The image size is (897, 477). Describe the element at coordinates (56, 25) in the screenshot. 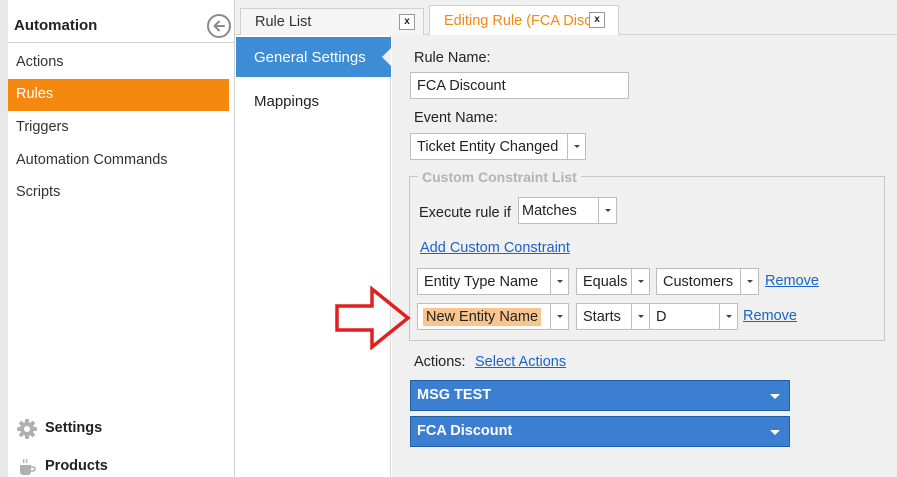

I see `sidebar-title: Automation` at that location.